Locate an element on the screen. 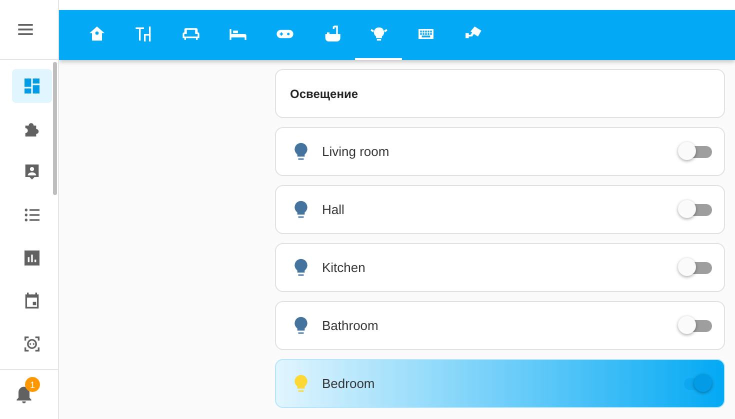 The image size is (735, 419). dashboard-icon is located at coordinates (32, 86).